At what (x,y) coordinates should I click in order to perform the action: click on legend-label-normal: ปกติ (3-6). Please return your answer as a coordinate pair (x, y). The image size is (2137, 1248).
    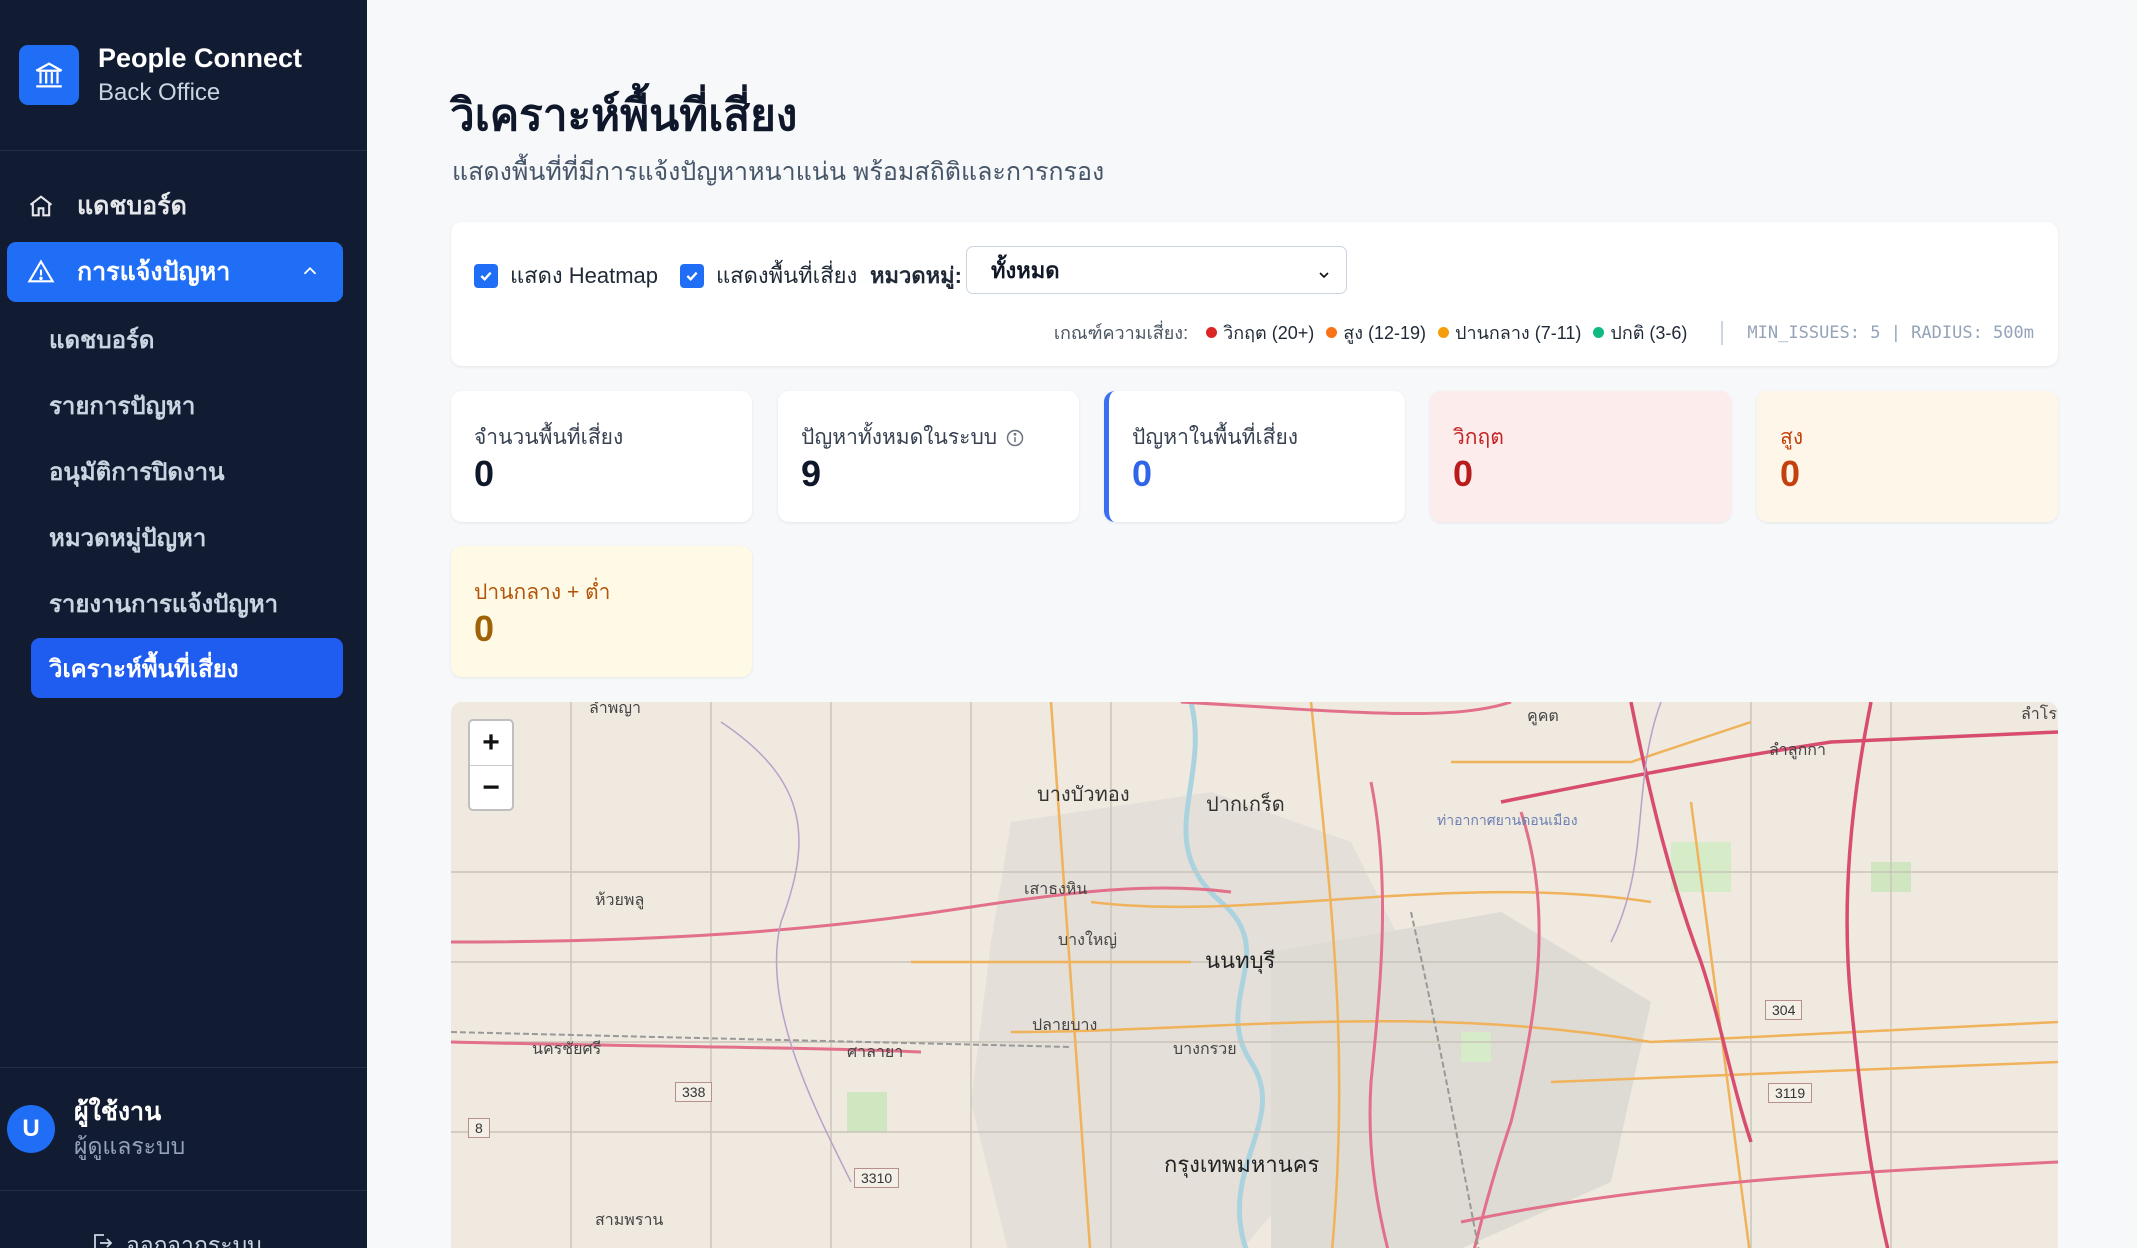
    Looking at the image, I should click on (1649, 333).